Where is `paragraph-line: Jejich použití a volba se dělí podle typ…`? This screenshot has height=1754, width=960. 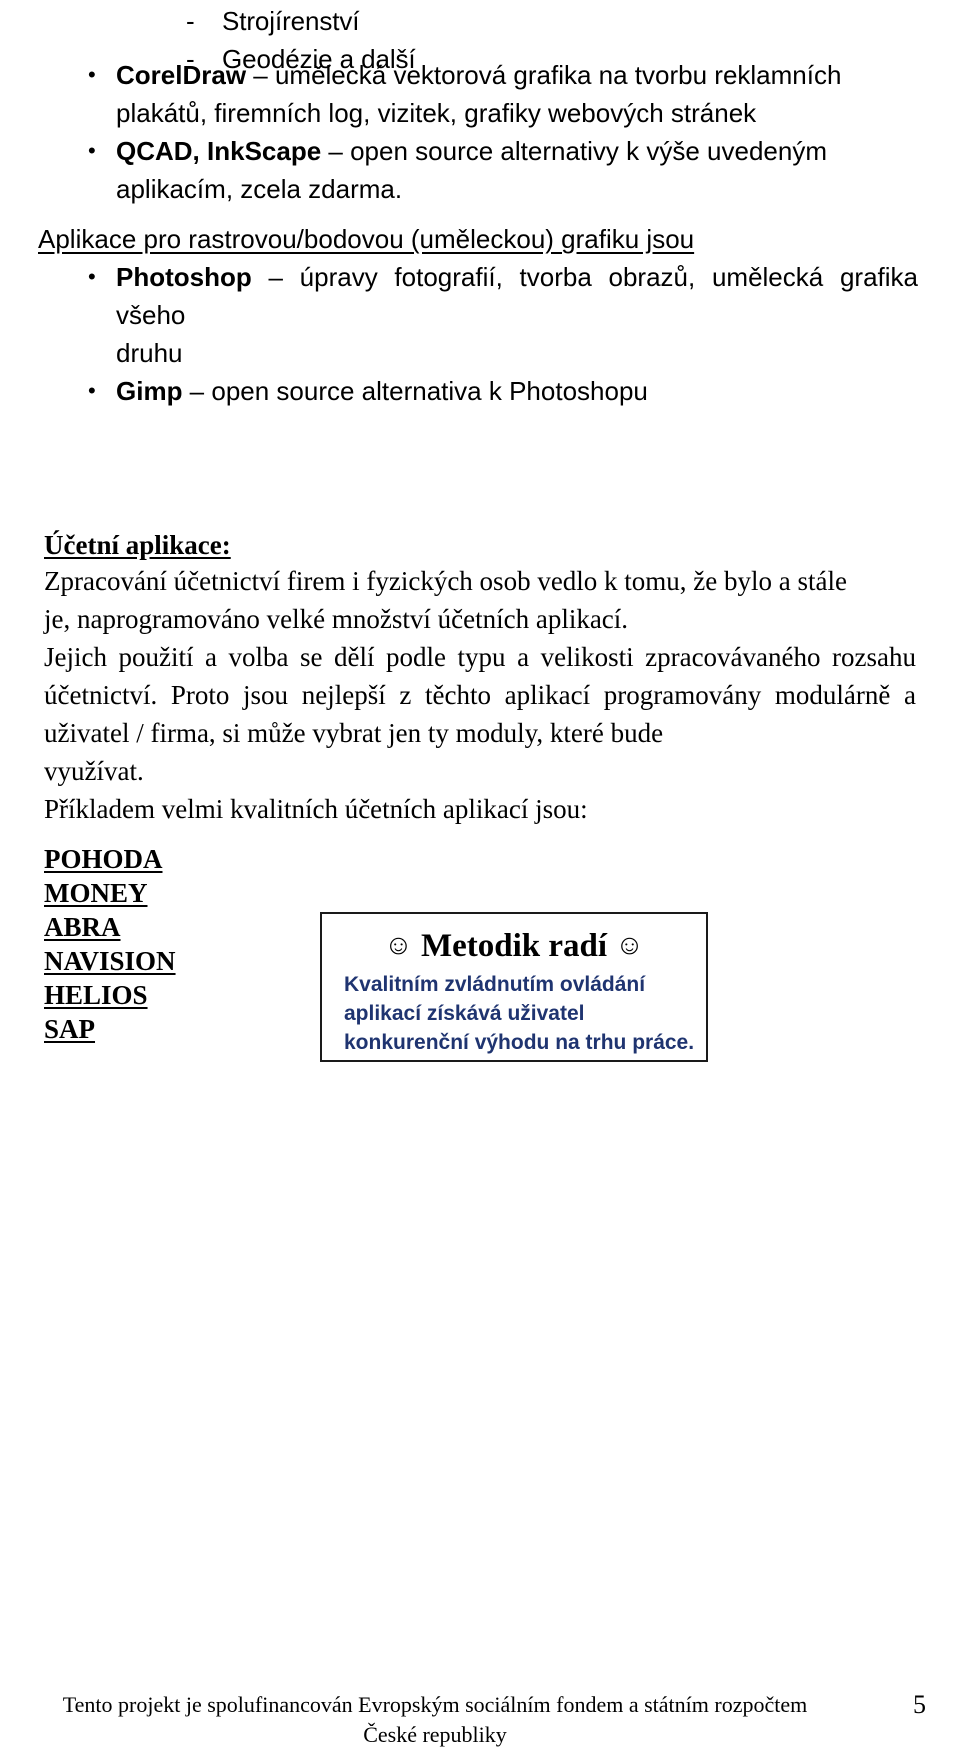
paragraph-line: Jejich použití a volba se dělí podle typ… is located at coordinates (480, 695).